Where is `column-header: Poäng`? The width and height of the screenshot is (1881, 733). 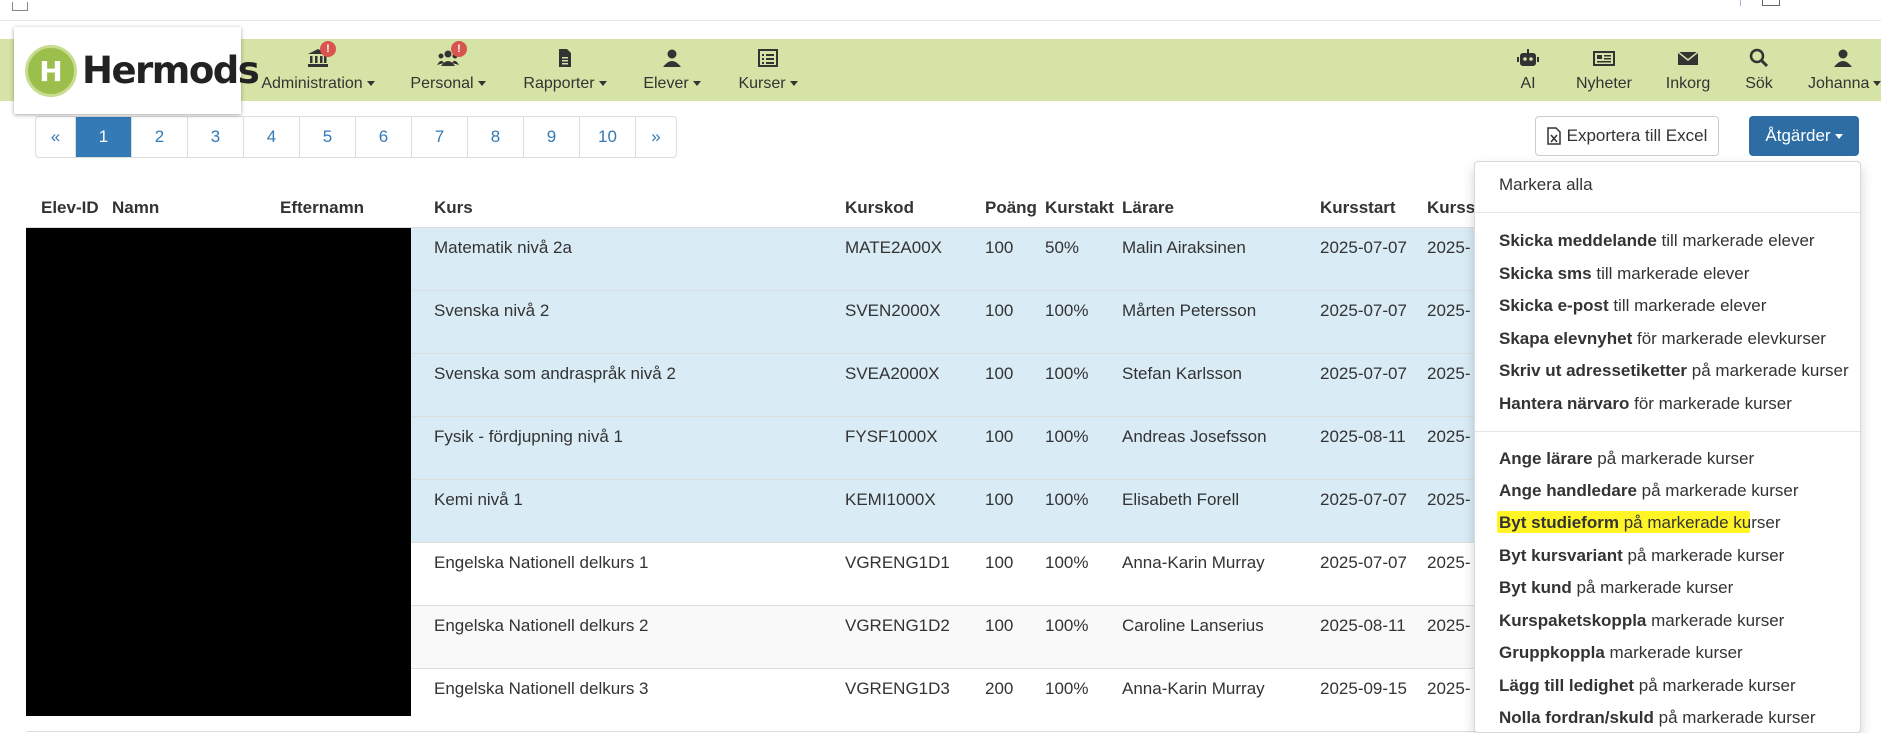
column-header: Poäng is located at coordinates (1011, 208).